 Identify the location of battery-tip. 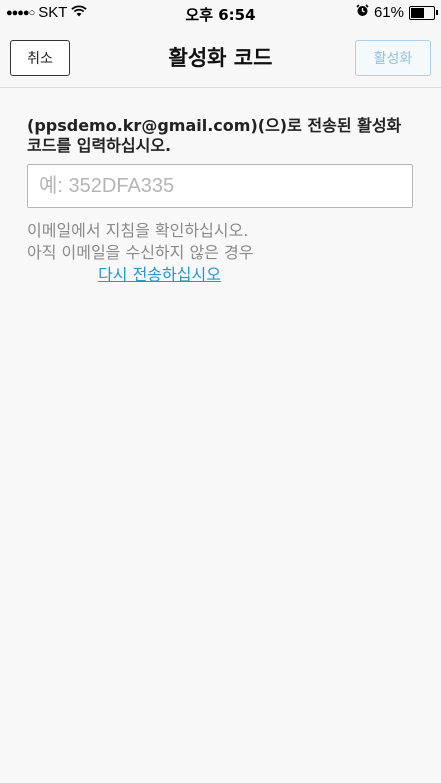
(437, 12).